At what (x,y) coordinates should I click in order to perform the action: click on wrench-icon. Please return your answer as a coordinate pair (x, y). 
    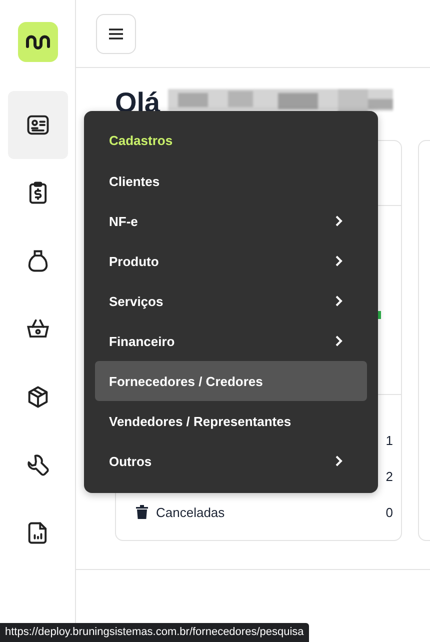
    Looking at the image, I should click on (37, 465).